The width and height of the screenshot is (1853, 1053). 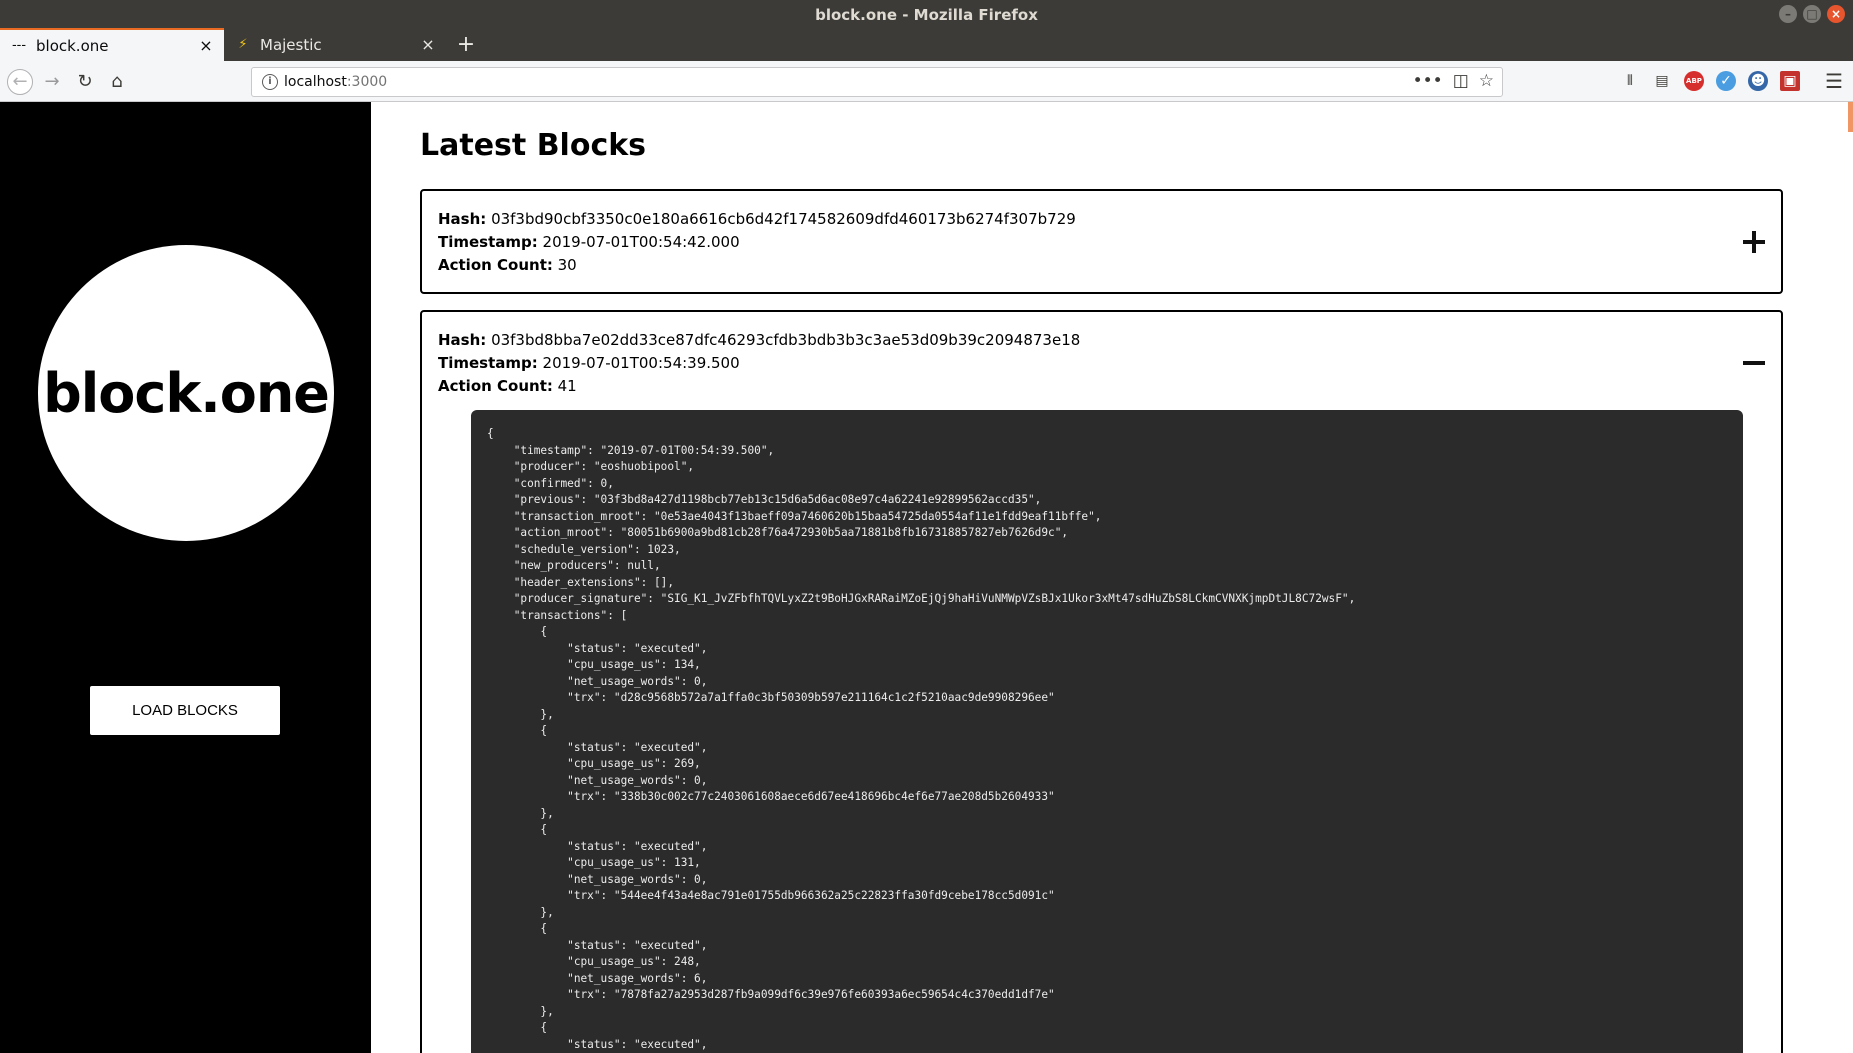 What do you see at coordinates (1758, 81) in the screenshot?
I see `ghostery-icon: ☻` at bounding box center [1758, 81].